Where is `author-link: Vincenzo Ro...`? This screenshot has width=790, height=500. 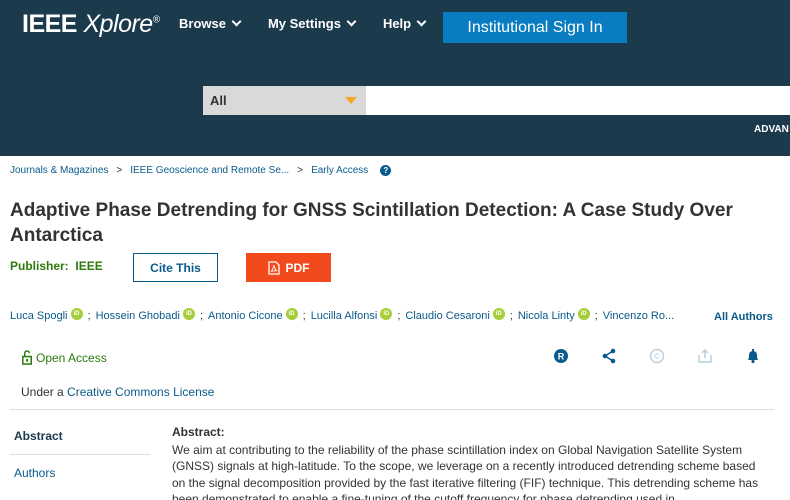
author-link: Vincenzo Ro... is located at coordinates (638, 316).